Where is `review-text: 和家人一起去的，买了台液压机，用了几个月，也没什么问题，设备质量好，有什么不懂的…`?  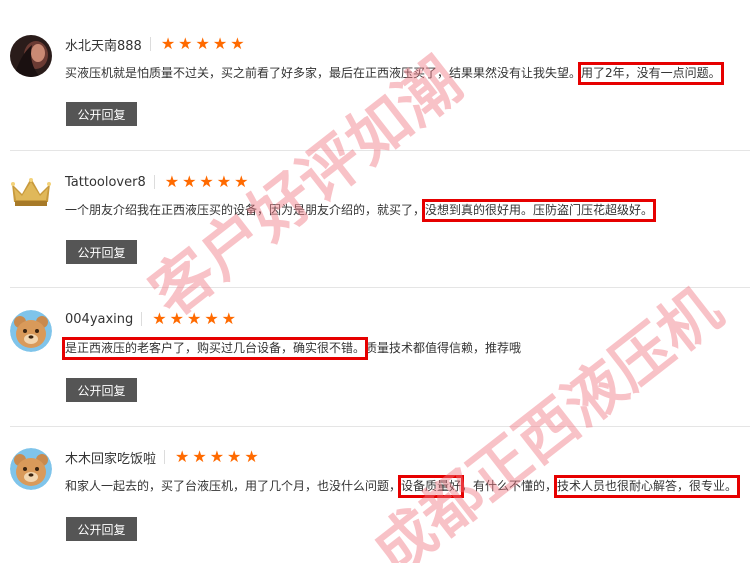 review-text: 和家人一起去的，买了台液压机，用了几个月，也没什么问题，设备质量好，有什么不懂的… is located at coordinates (405, 486).